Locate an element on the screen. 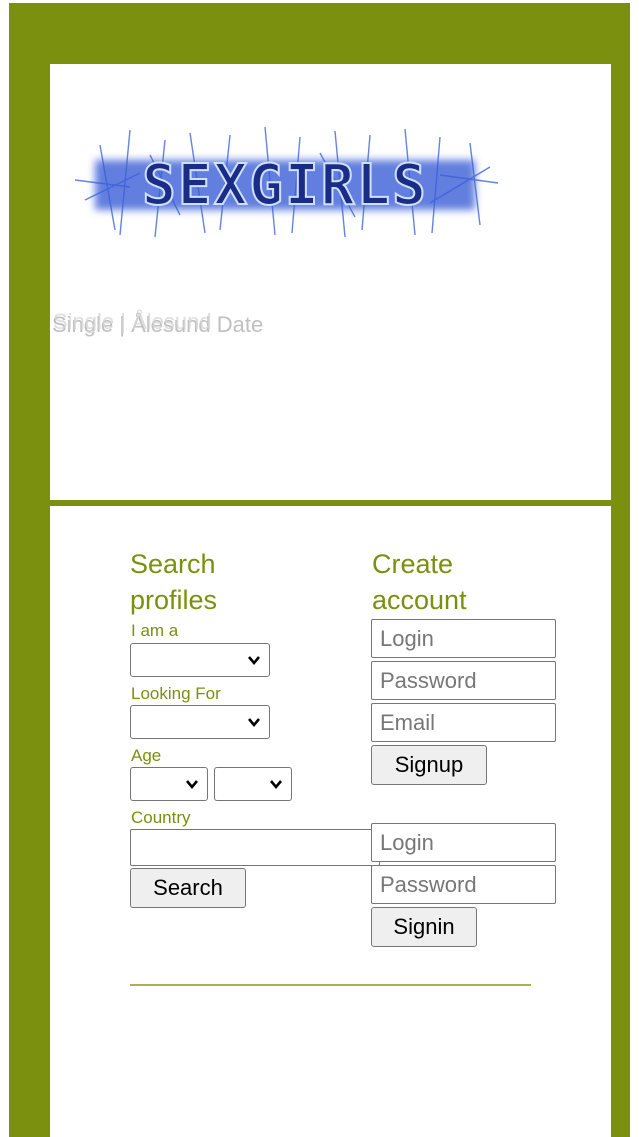  age-min-select is located at coordinates (169, 784).